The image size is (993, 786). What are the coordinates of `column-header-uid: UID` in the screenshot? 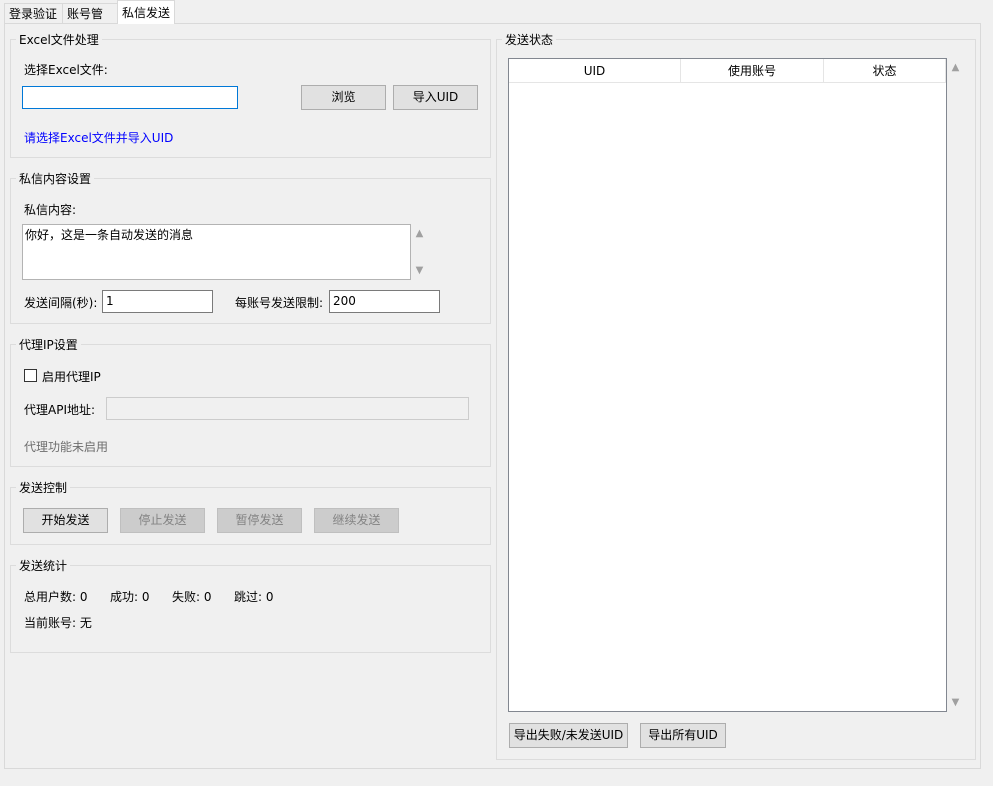 It's located at (595, 71).